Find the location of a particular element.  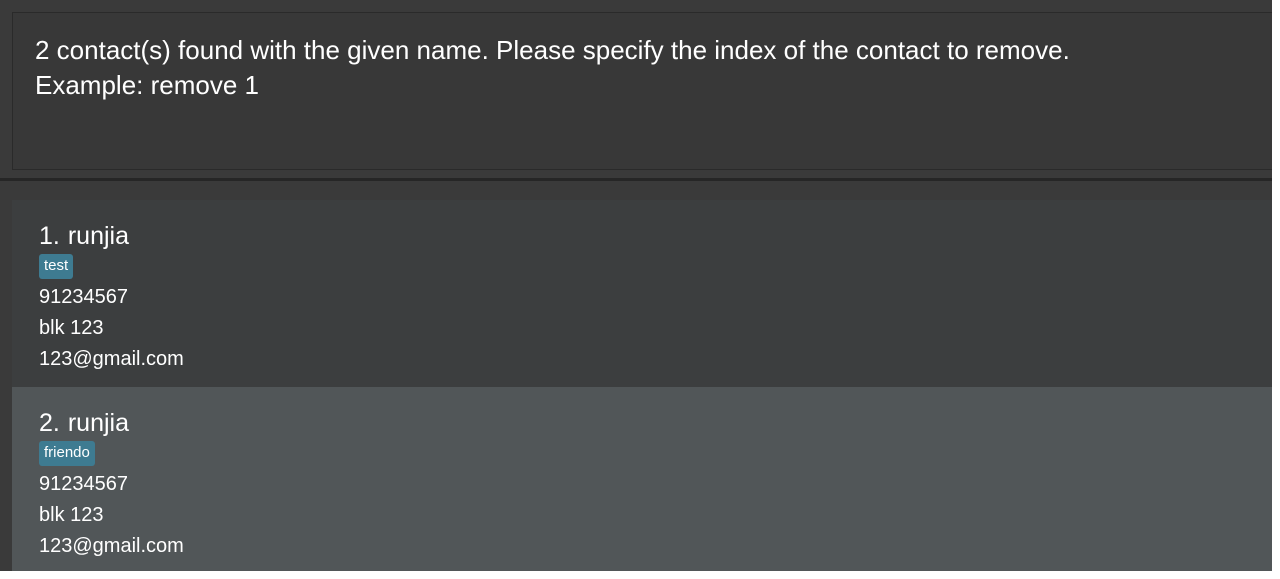

person-index: 1. is located at coordinates (49, 236).